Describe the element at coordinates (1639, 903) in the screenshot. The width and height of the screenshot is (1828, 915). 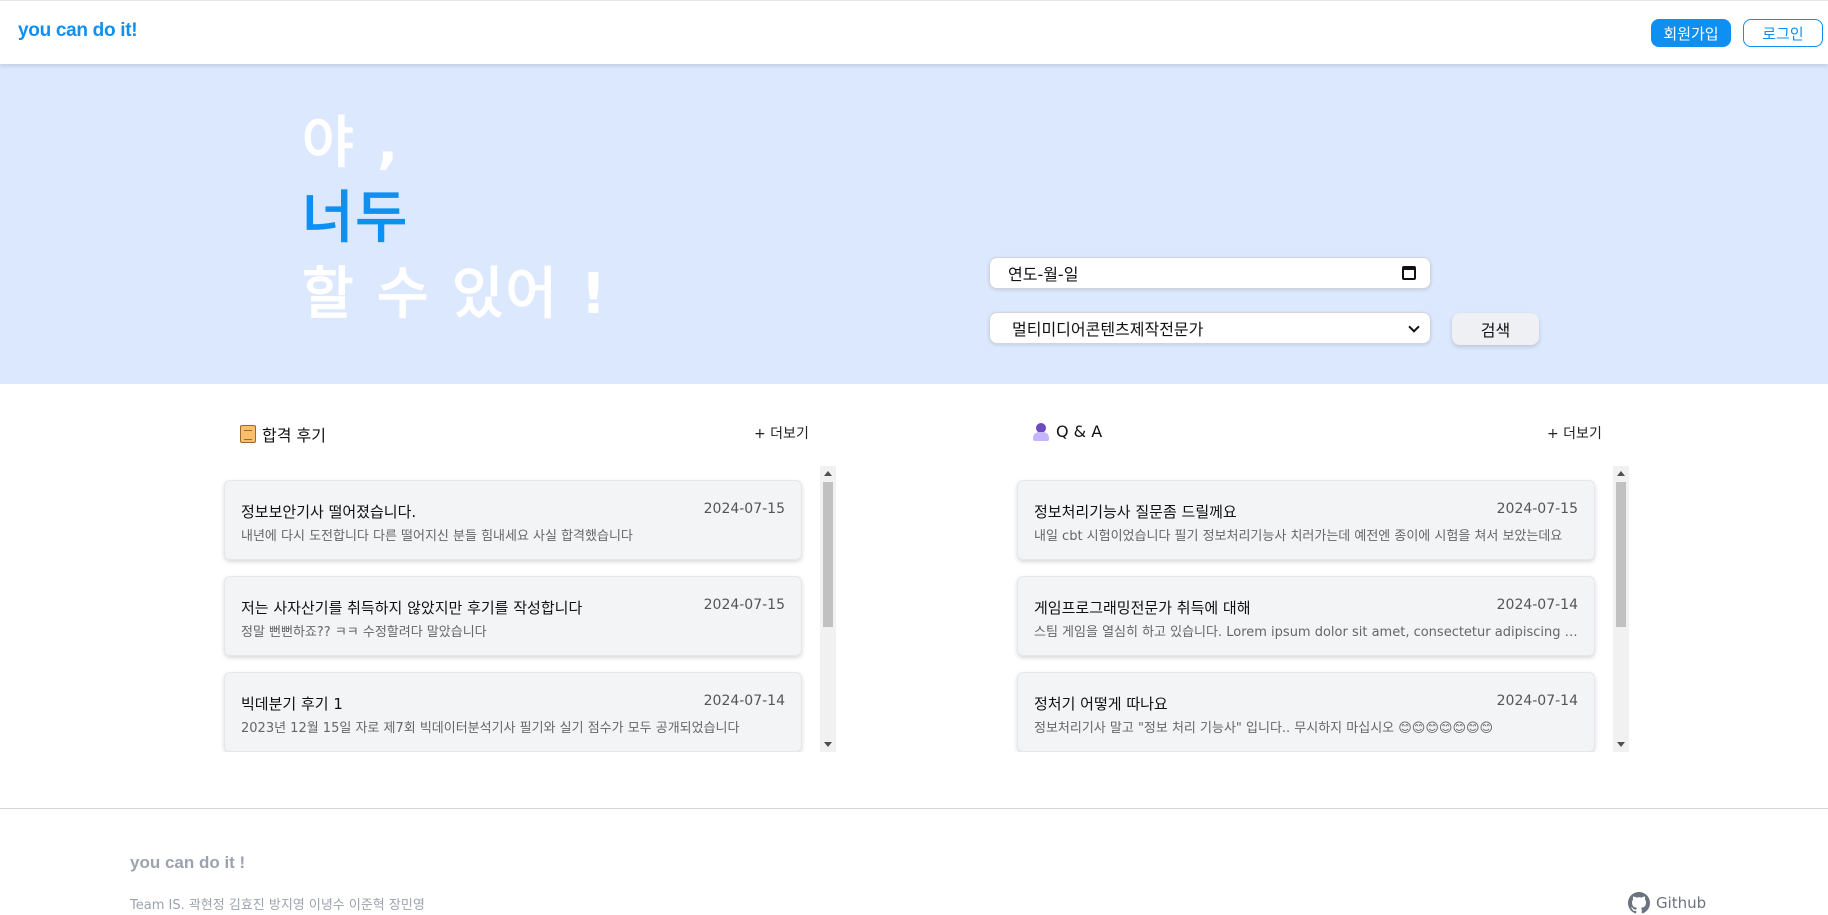
I see `github-icon` at that location.